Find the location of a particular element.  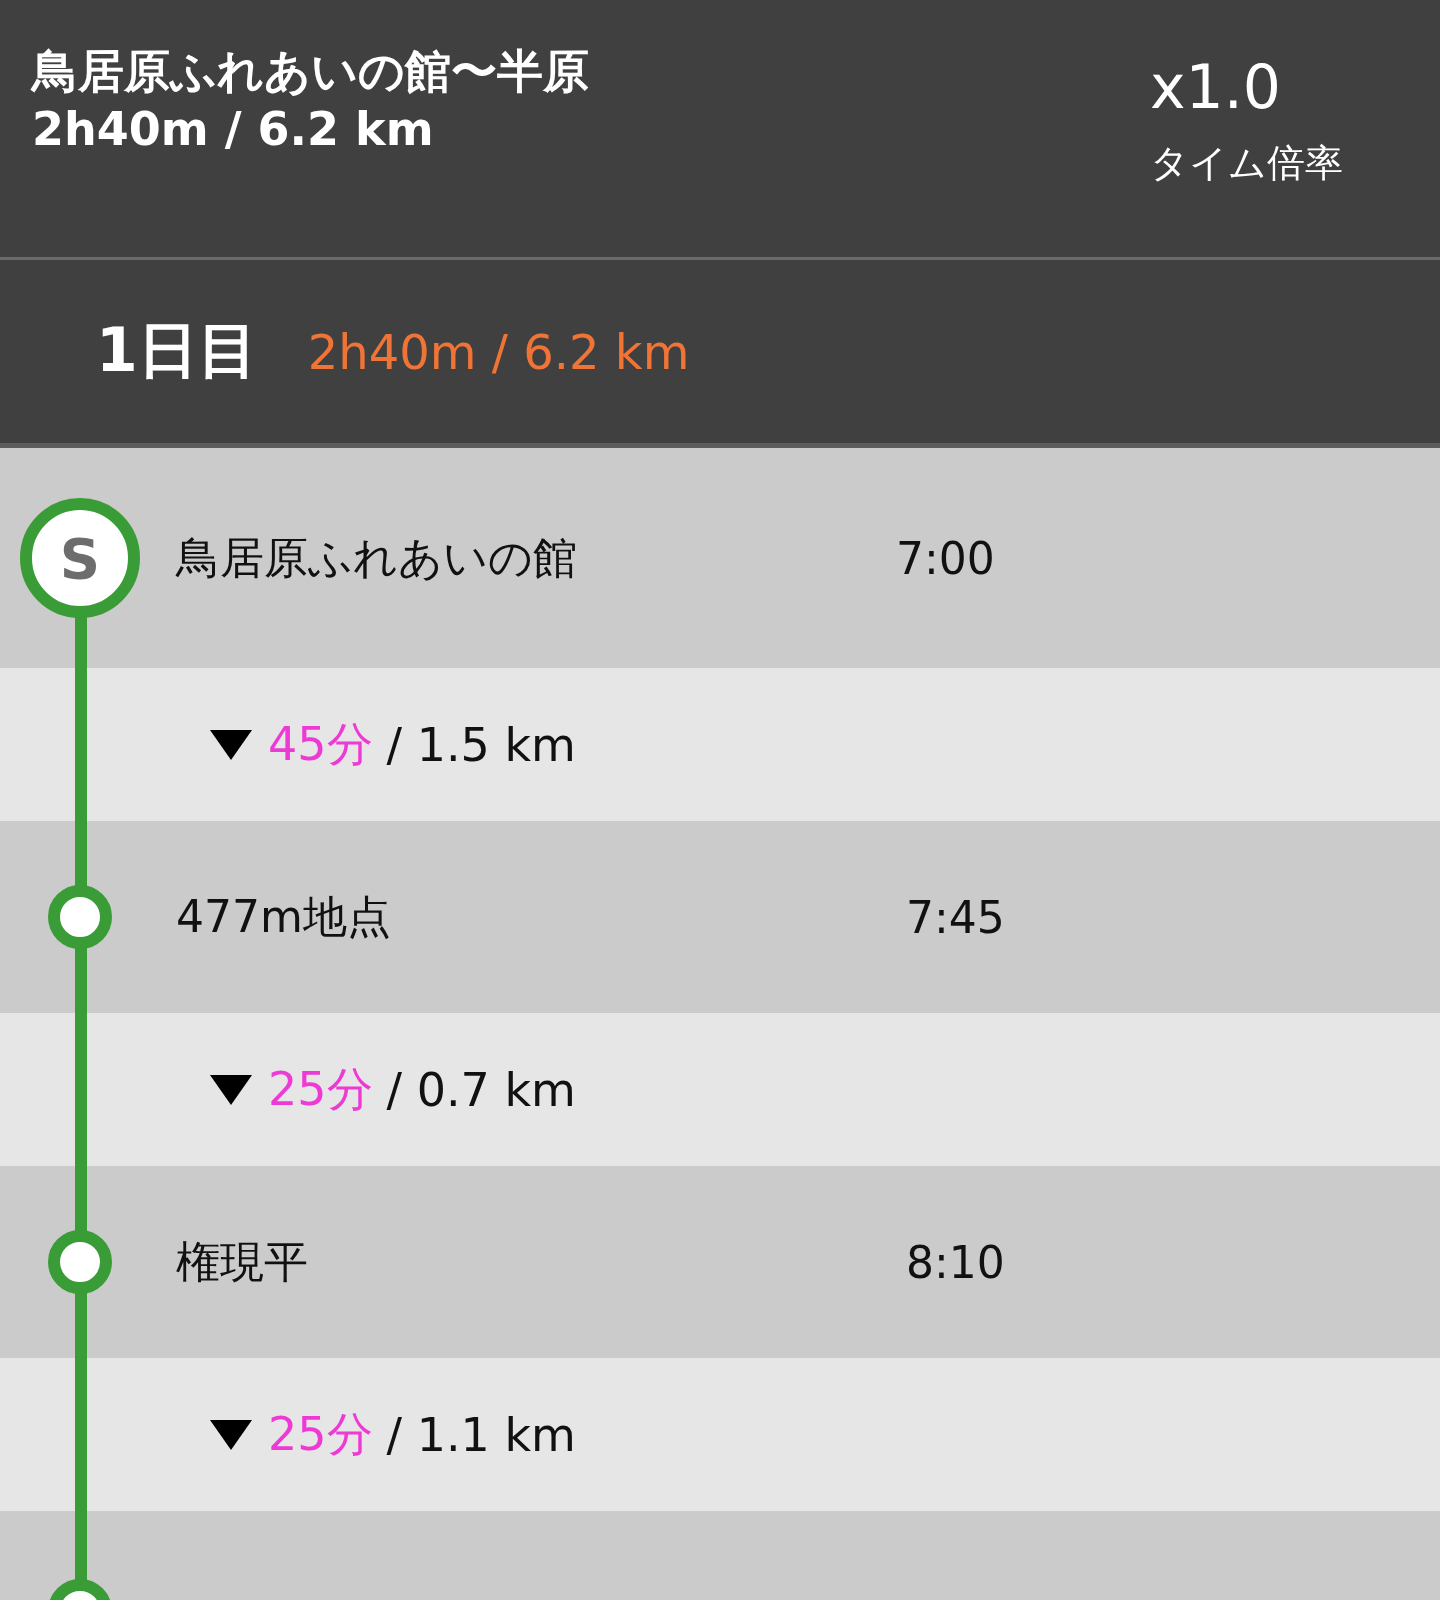

segment-duration: 45分 is located at coordinates (320, 744).